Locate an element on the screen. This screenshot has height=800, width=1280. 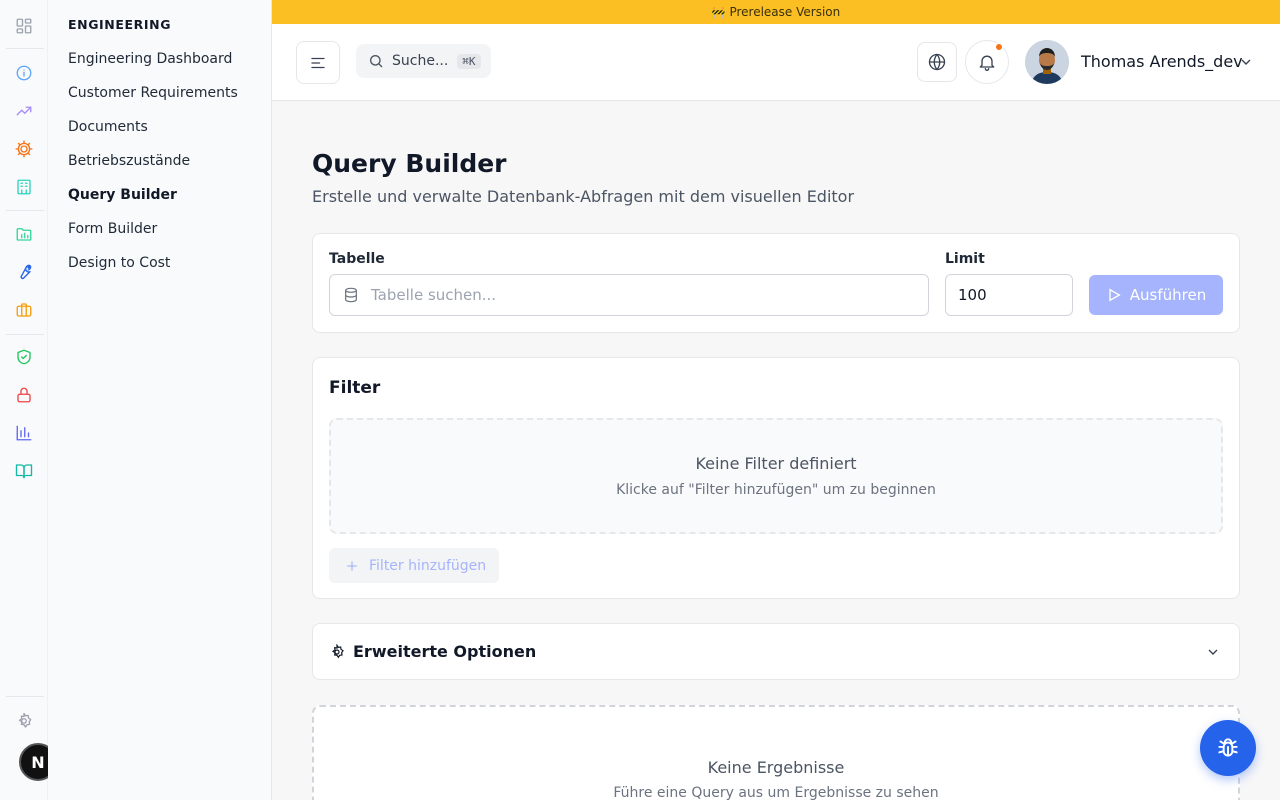
sidebar-toggle-button is located at coordinates (318, 62).